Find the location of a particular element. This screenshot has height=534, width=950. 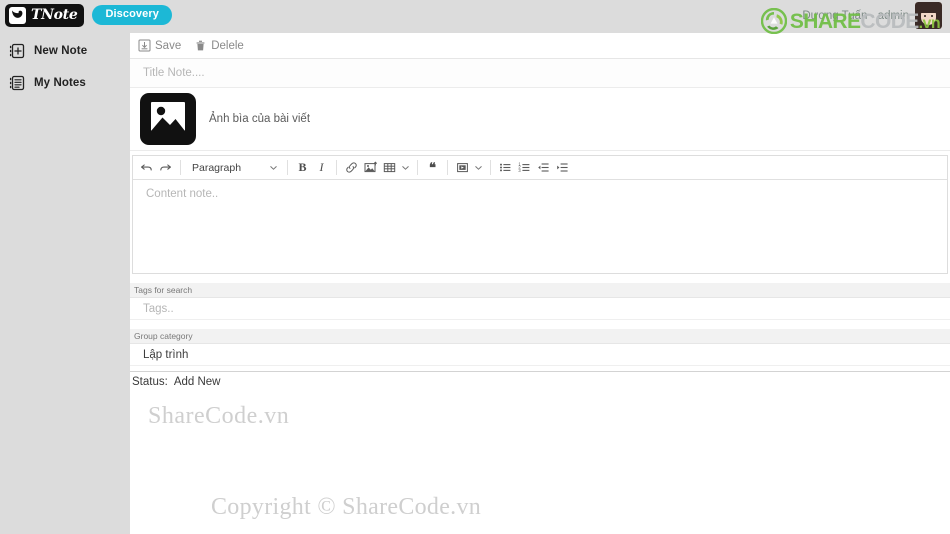

note-title-input is located at coordinates (540, 73).